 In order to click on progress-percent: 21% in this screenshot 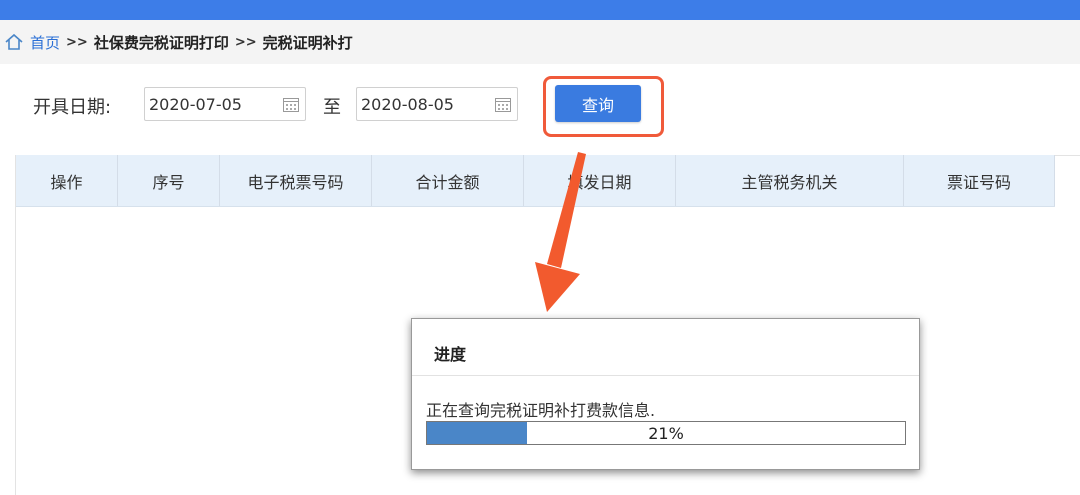, I will do `click(666, 433)`.